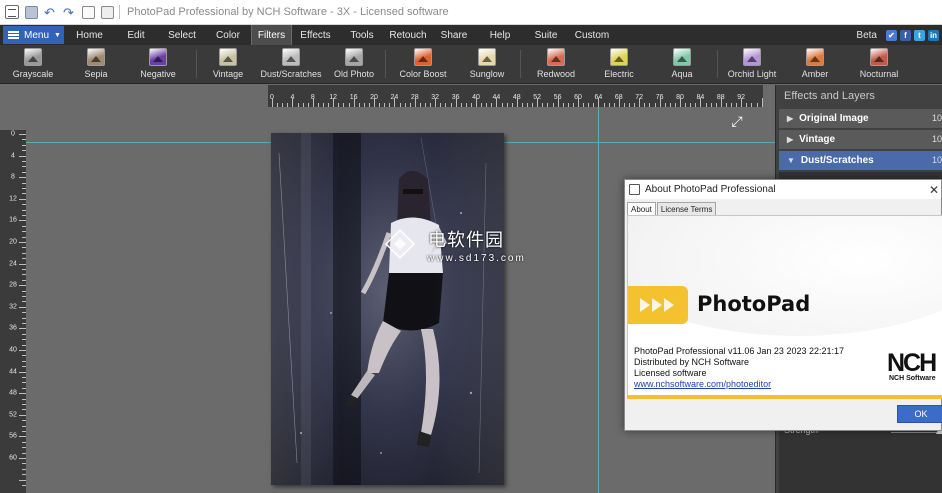 This screenshot has height=493, width=942. Describe the element at coordinates (658, 305) in the screenshot. I see `photopad-logo-icon` at that location.